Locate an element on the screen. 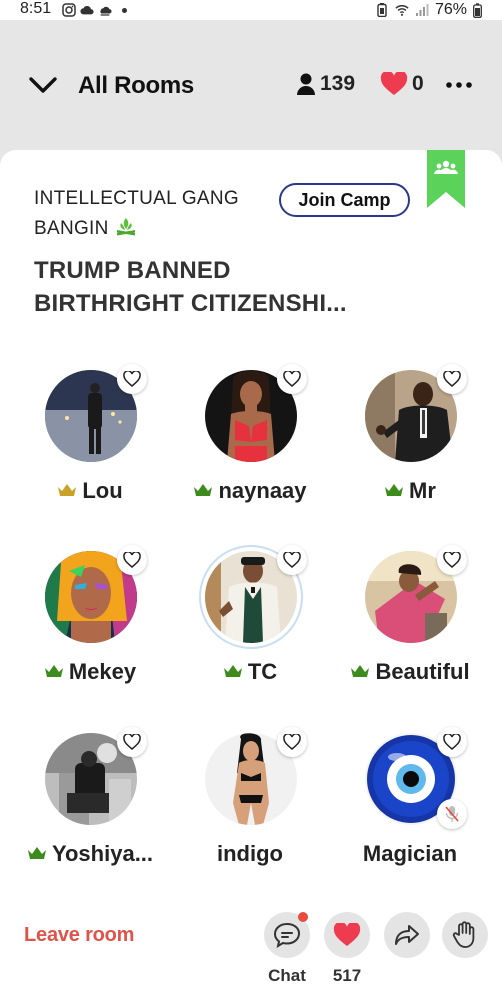 This screenshot has height=1000, width=502. status-bar: 8:51 76% is located at coordinates (251, 10).